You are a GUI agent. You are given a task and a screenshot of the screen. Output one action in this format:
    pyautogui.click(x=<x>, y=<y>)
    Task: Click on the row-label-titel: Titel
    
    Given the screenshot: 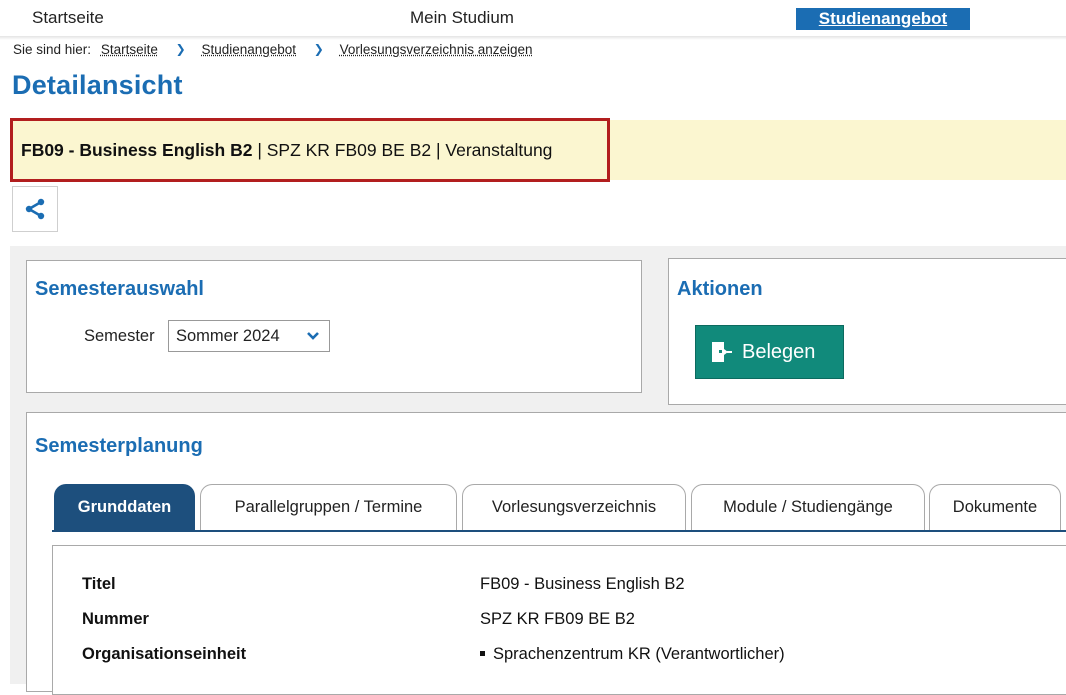 What is the action you would take?
    pyautogui.click(x=99, y=584)
    